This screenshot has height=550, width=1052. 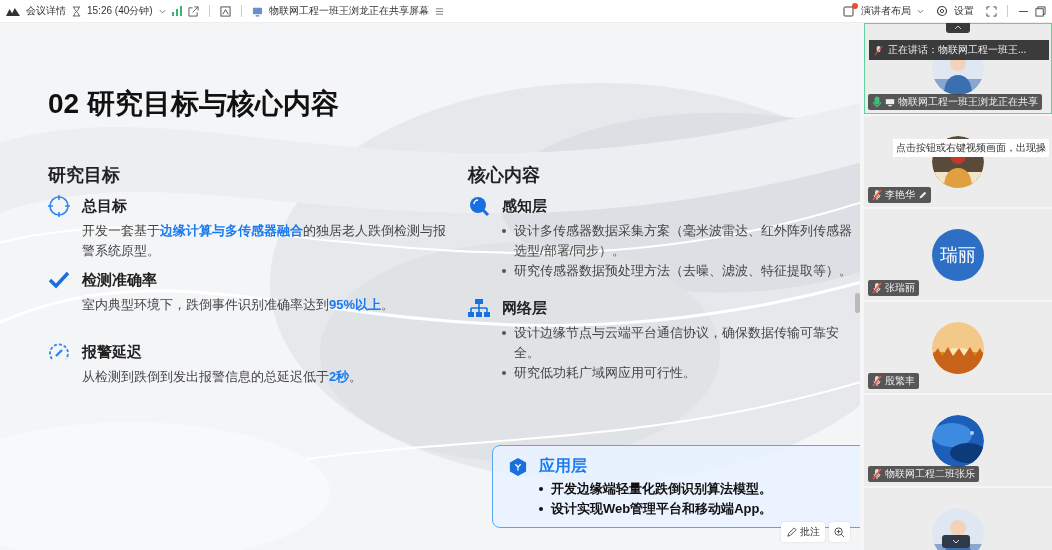 What do you see at coordinates (59, 280) in the screenshot?
I see `check-icon` at bounding box center [59, 280].